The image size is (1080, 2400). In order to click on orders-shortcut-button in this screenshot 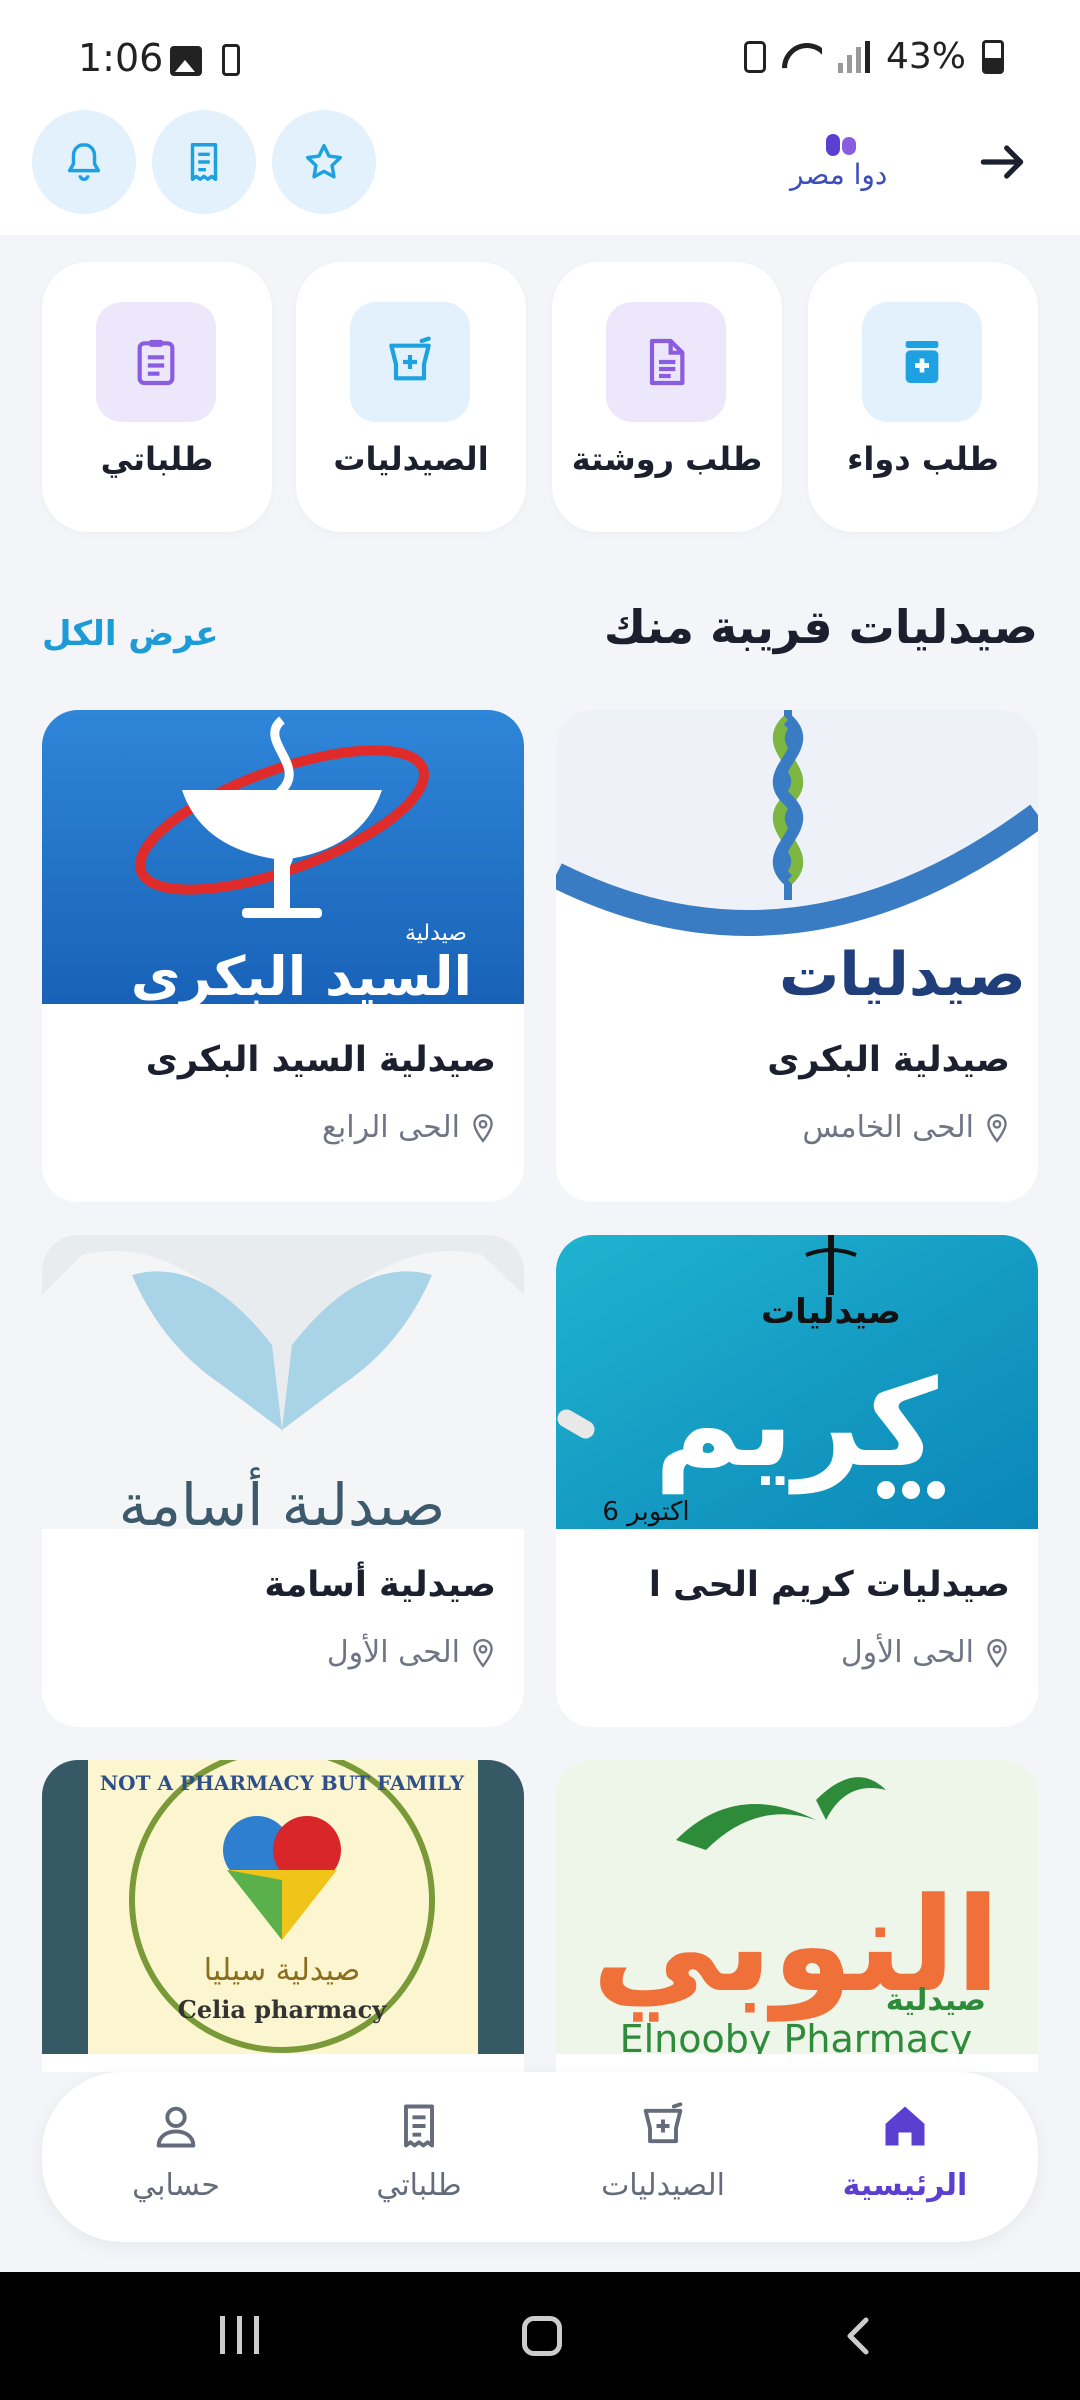, I will do `click(204, 162)`.